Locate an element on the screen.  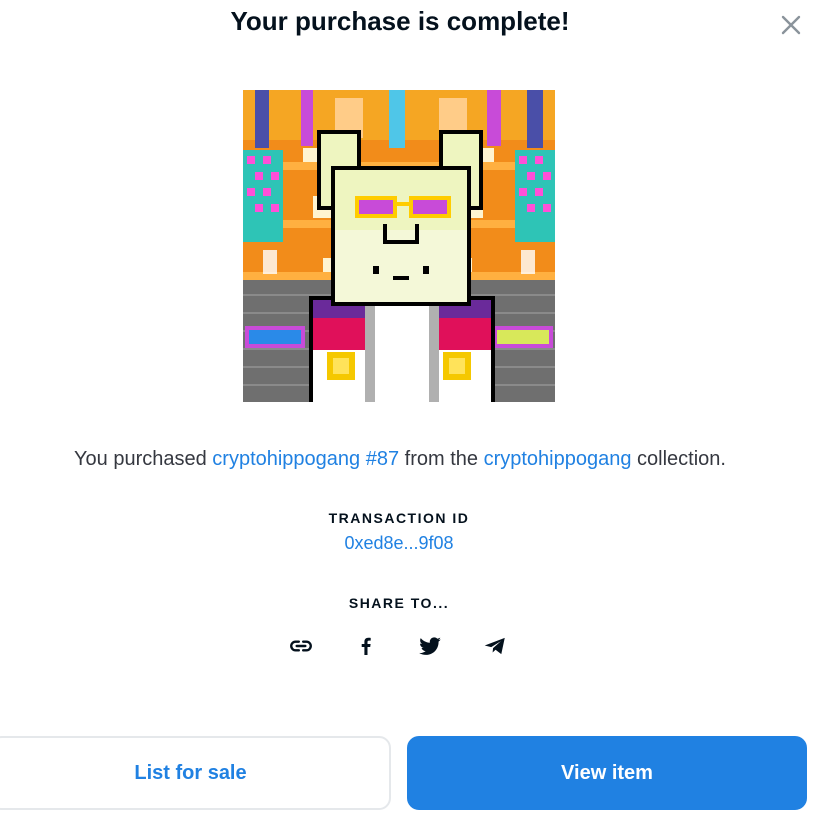
share-facebook-button is located at coordinates (366, 646).